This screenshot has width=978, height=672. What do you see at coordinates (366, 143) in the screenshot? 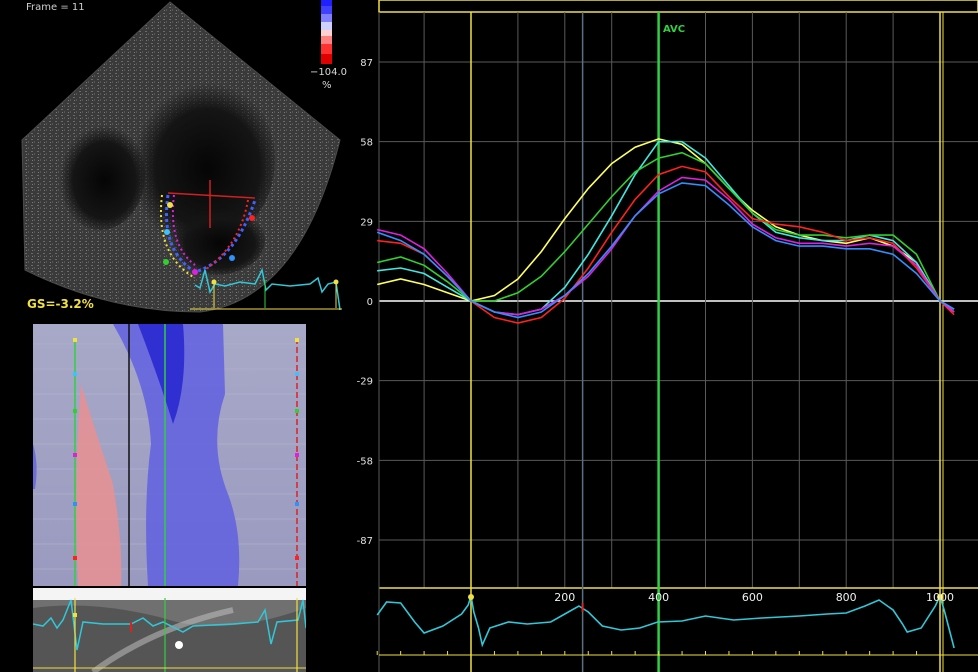
I see `y-tick-label: 58` at bounding box center [366, 143].